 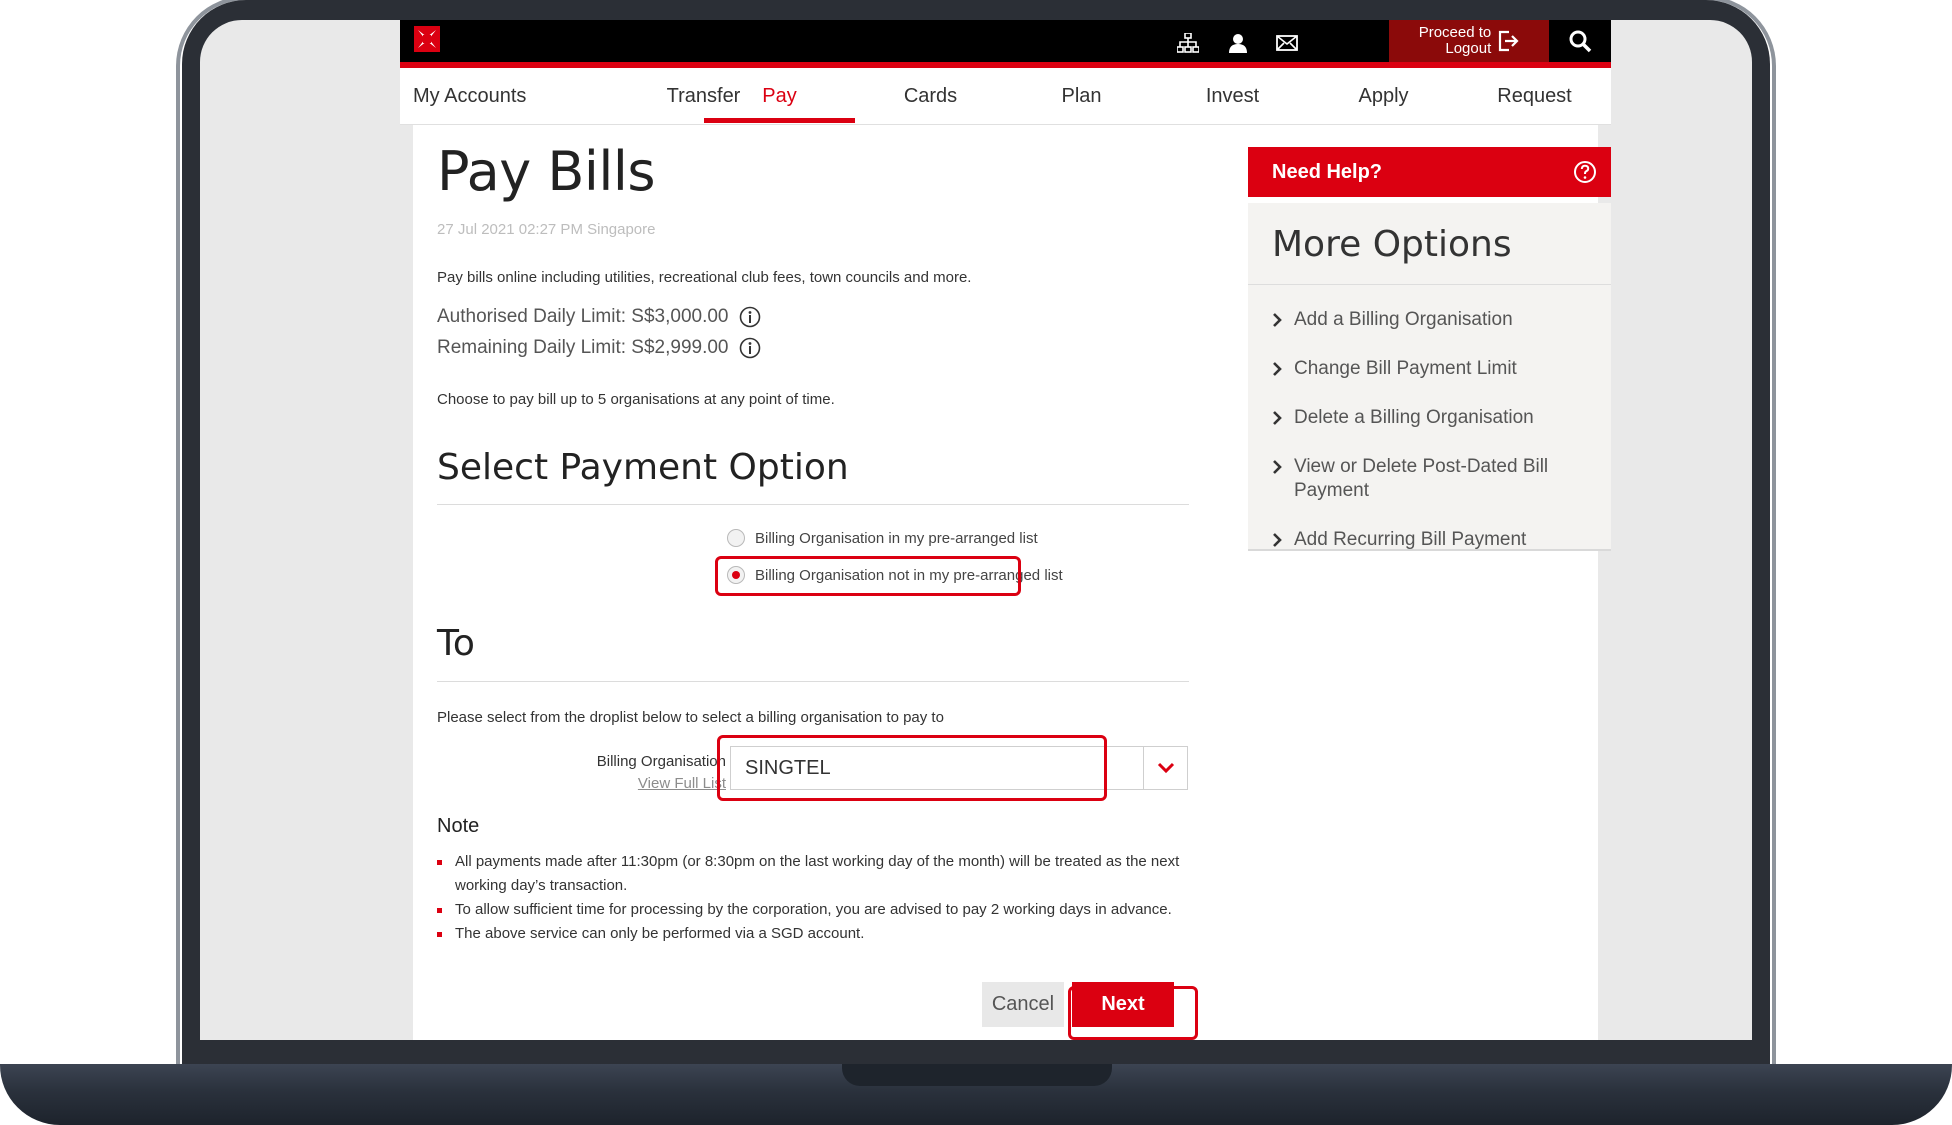 I want to click on option-delete-billing-organisation: Delete a Billing Organisation, so click(x=1432, y=418).